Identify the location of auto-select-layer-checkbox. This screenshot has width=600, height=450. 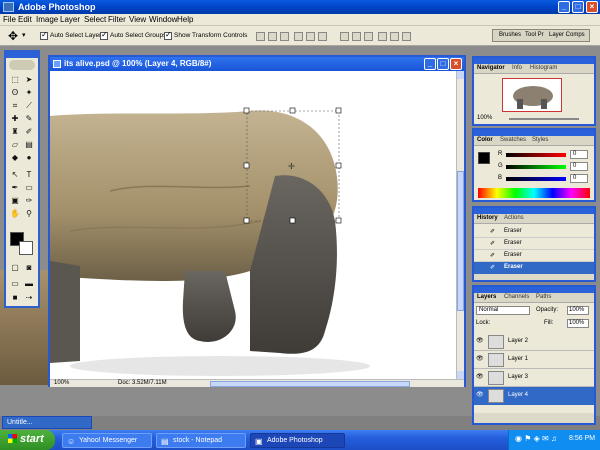
(44, 35).